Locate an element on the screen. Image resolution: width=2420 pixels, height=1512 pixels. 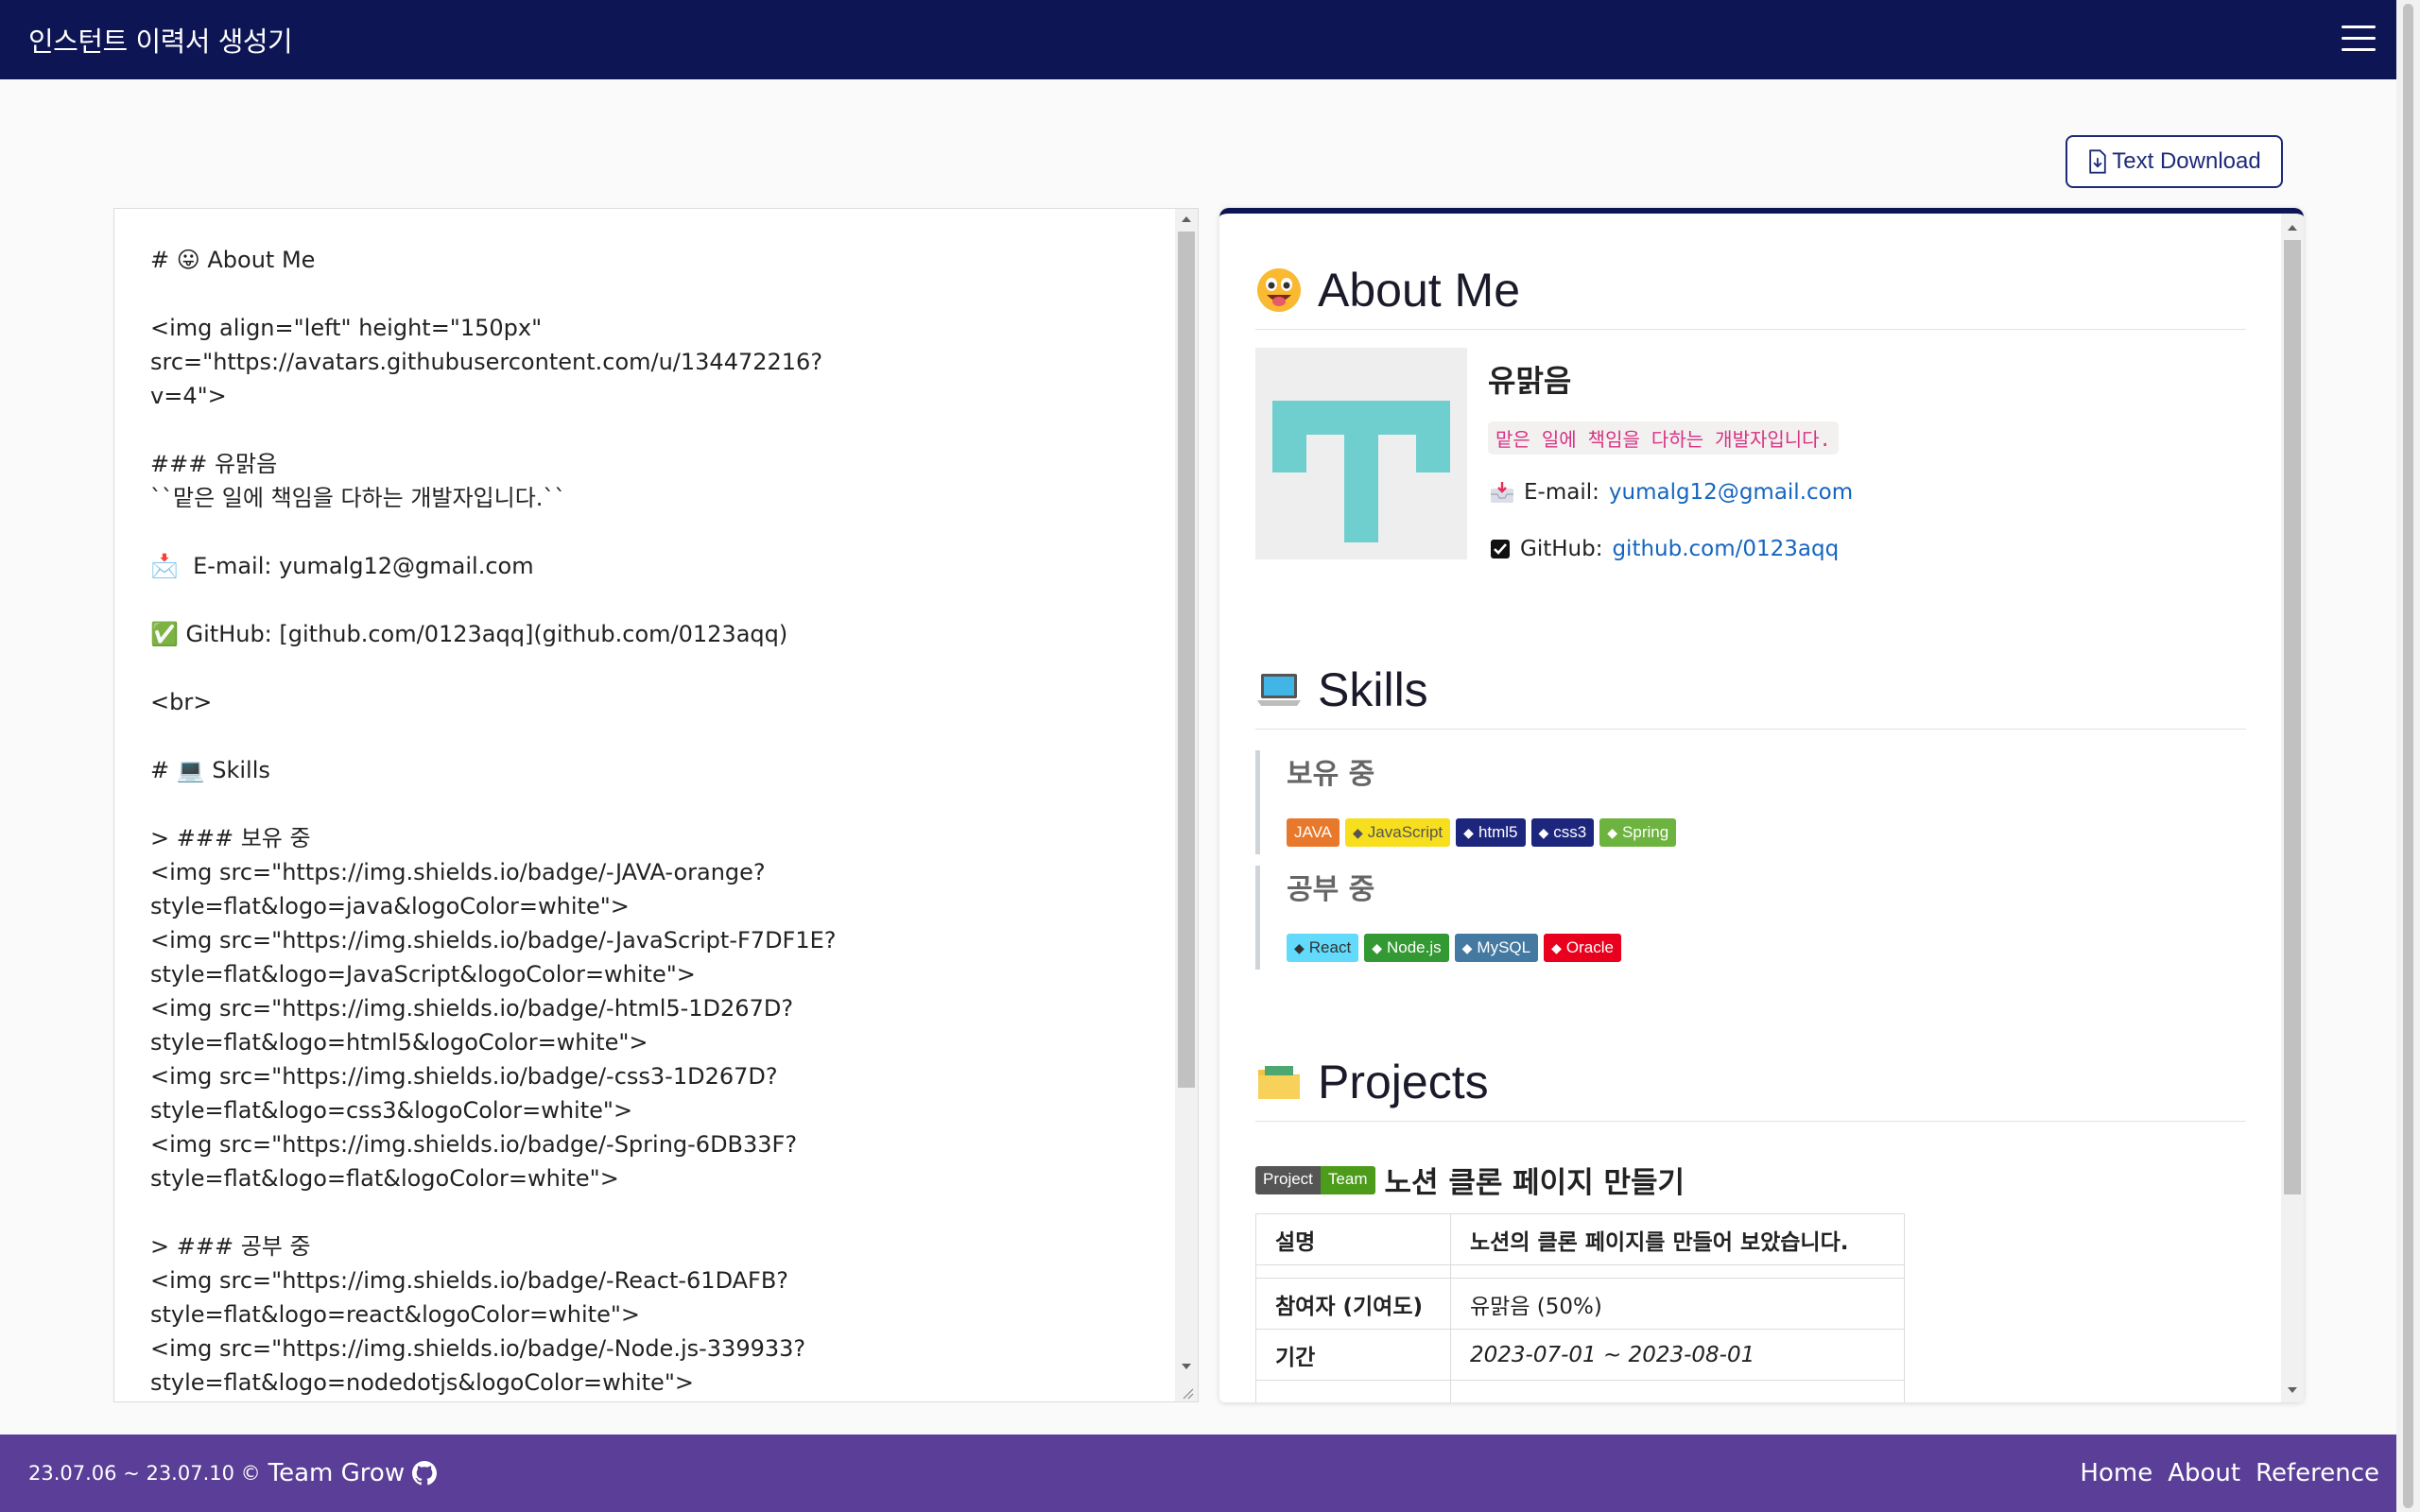
table-row is located at coordinates (1580, 1391).